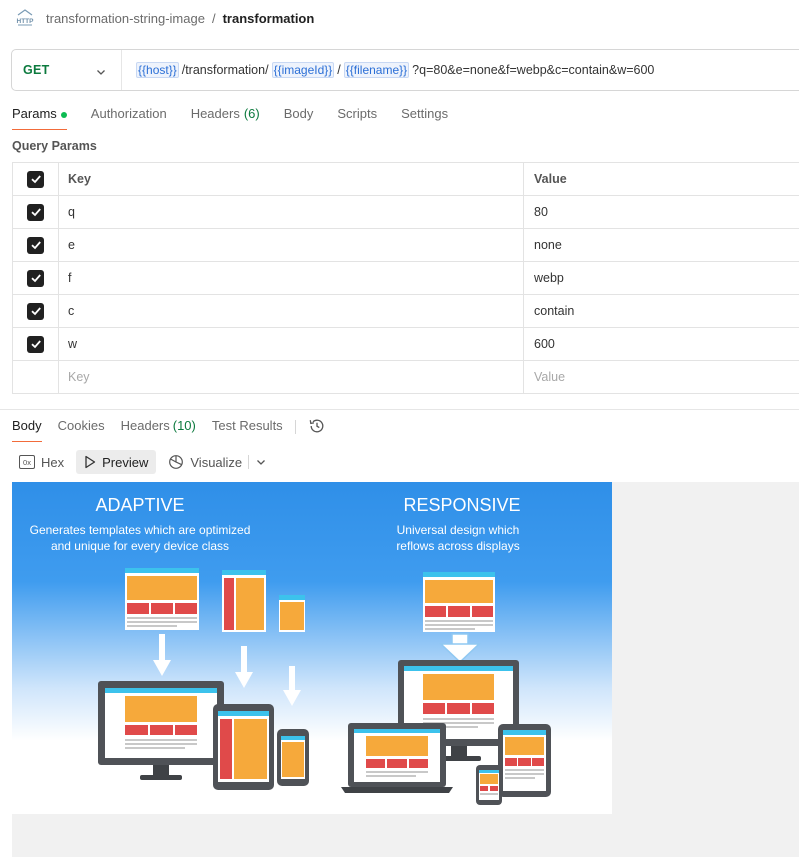 The image size is (799, 857). I want to click on preview-button: Preview, so click(116, 462).